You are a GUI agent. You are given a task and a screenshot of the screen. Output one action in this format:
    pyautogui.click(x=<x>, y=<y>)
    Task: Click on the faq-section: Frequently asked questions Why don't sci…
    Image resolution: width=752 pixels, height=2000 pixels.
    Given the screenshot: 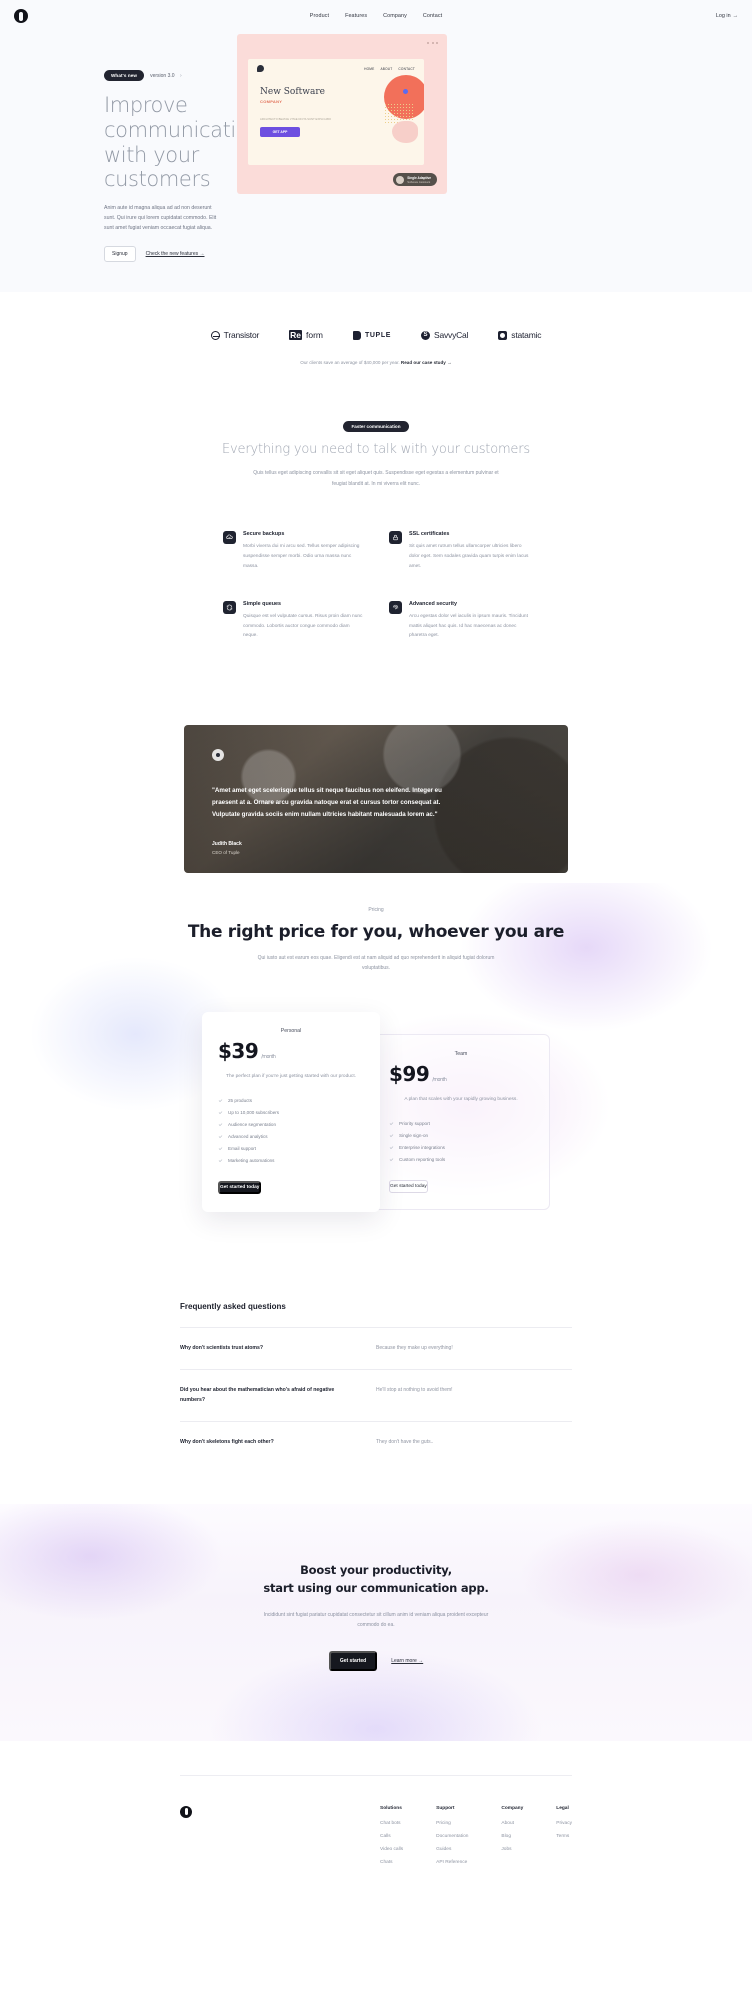 What is the action you would take?
    pyautogui.click(x=376, y=1383)
    